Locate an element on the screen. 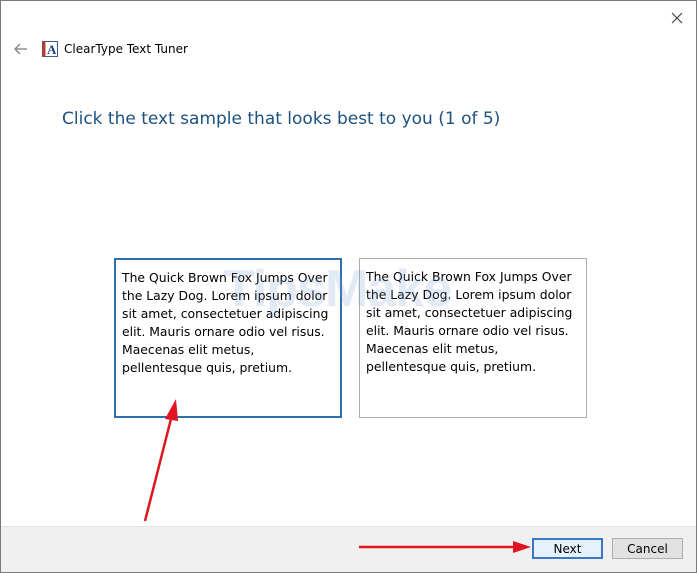 This screenshot has width=697, height=573. svg-text: A is located at coordinates (52, 49).